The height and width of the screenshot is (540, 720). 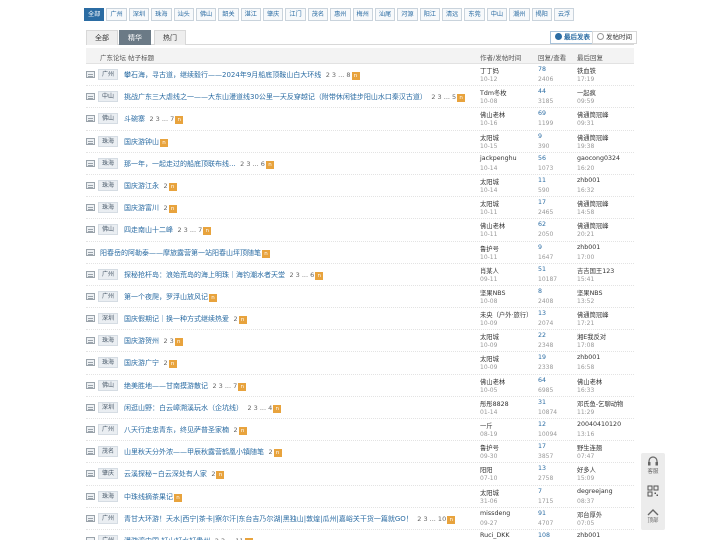 I want to click on tab-hot: 热门, so click(x=170, y=37).